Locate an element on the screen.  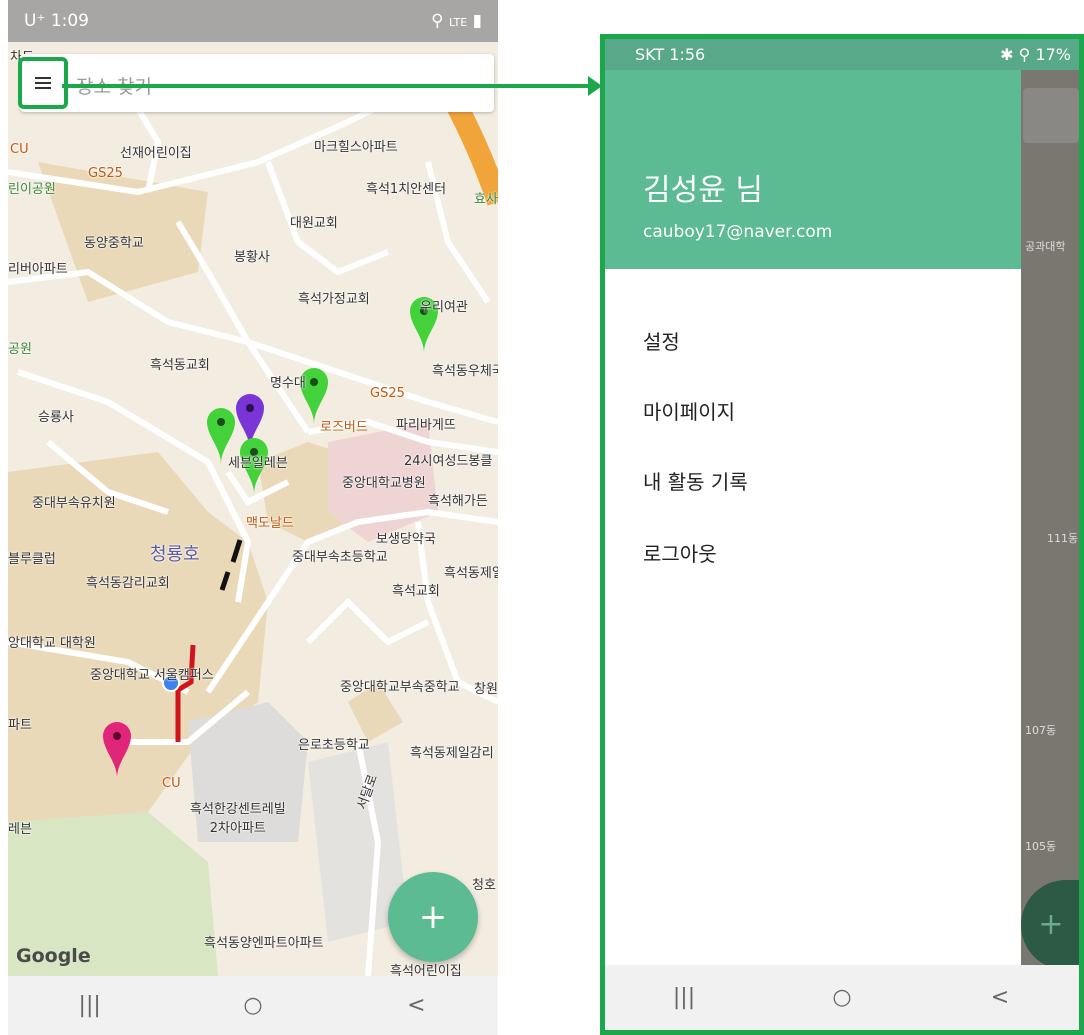
map-label: 111동 is located at coordinates (1063, 538).